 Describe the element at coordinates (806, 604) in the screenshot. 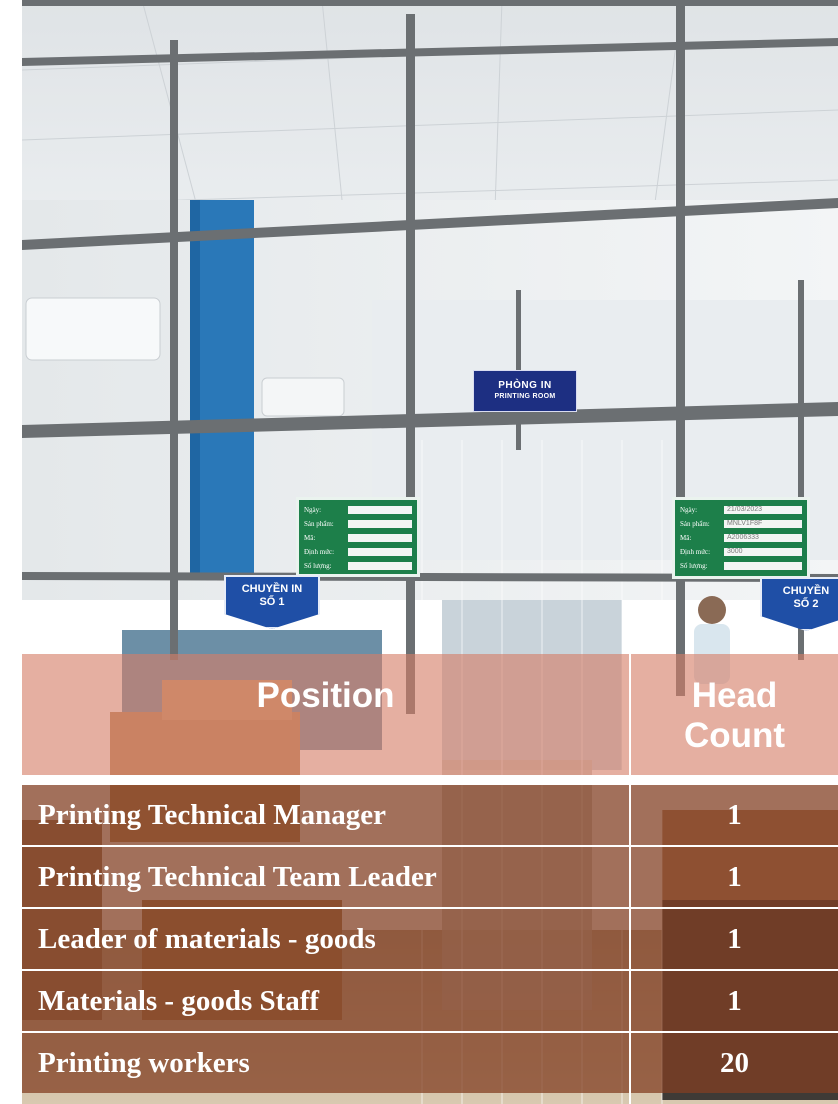

I see `line-sign-2-bottom: SỐ 2` at that location.